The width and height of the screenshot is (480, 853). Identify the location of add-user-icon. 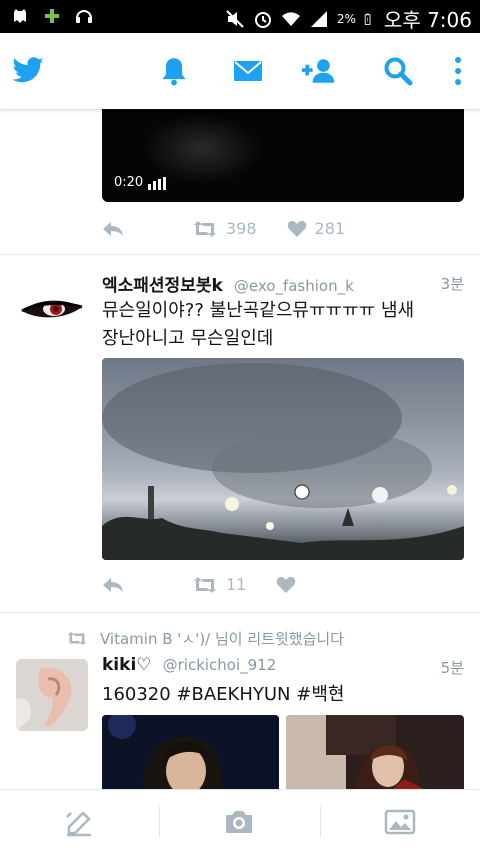
(318, 71).